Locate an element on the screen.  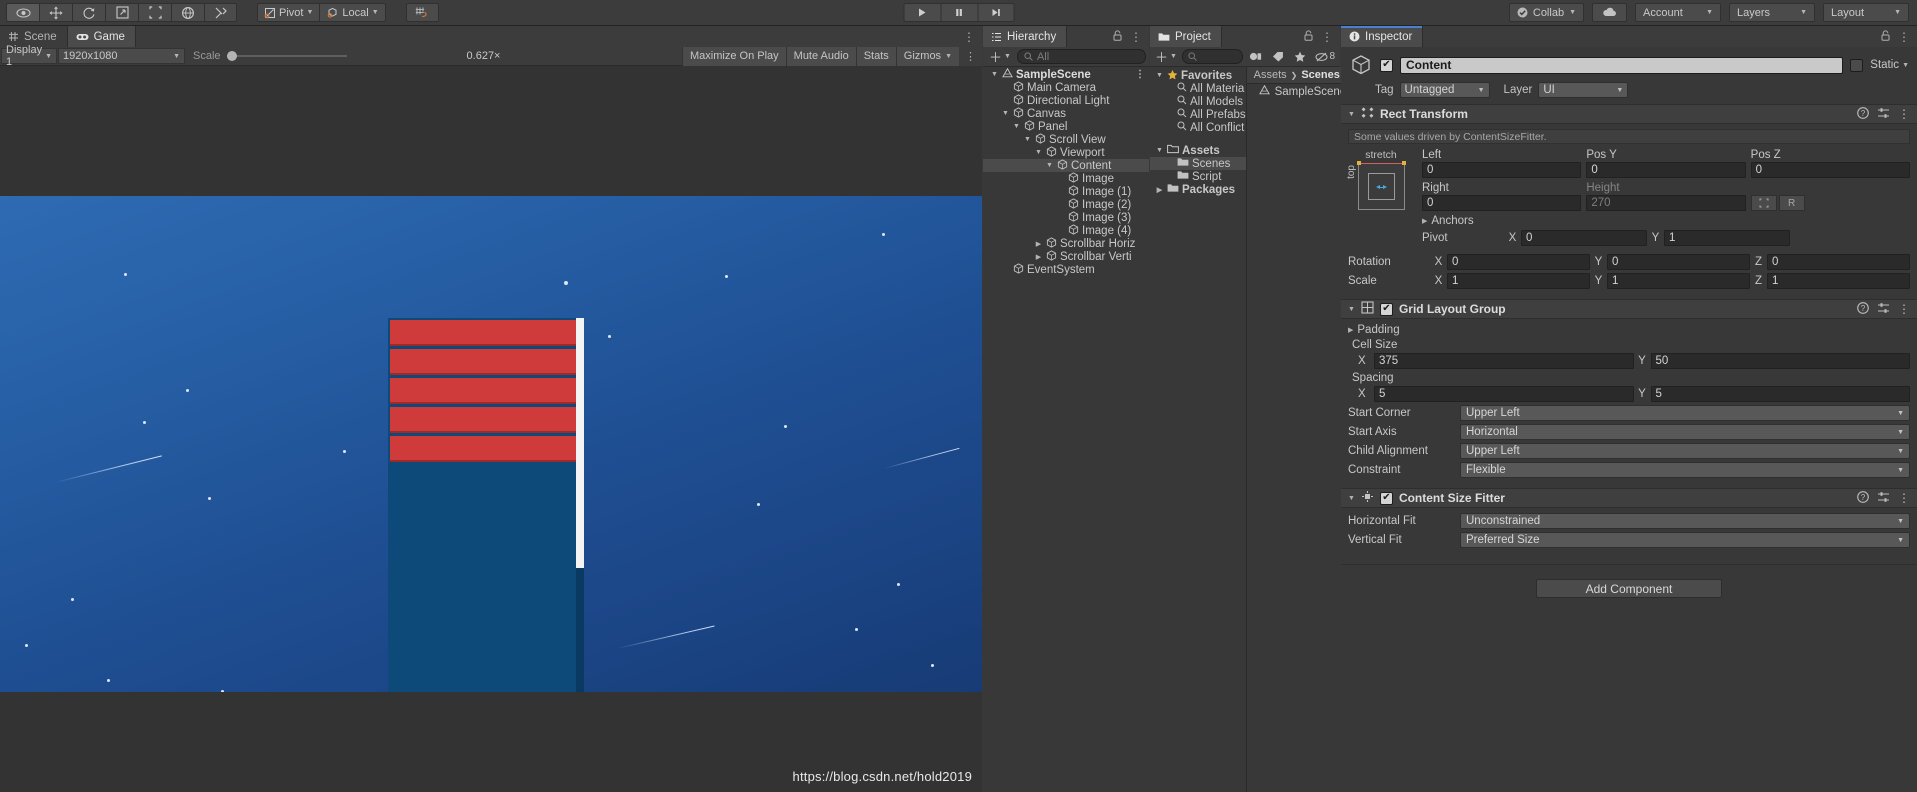
create-asset-button: ＋ ▼ is located at coordinates (1166, 57).